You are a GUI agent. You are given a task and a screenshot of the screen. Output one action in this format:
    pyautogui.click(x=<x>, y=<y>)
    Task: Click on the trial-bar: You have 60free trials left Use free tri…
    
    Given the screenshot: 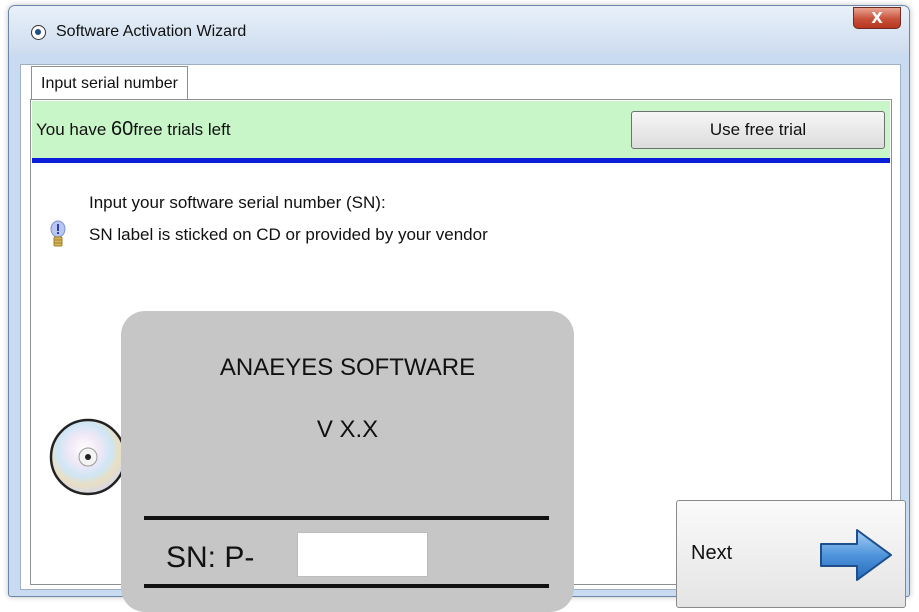 What is the action you would take?
    pyautogui.click(x=461, y=129)
    